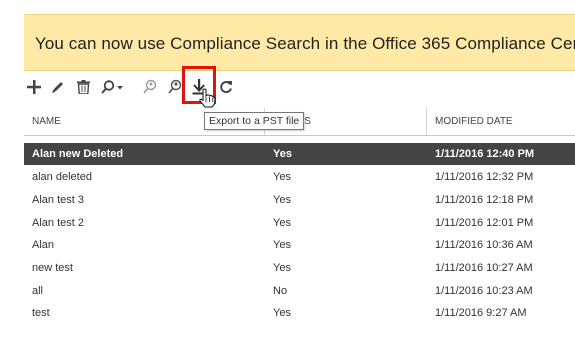  I want to click on search-dropdown-icon, so click(112, 87).